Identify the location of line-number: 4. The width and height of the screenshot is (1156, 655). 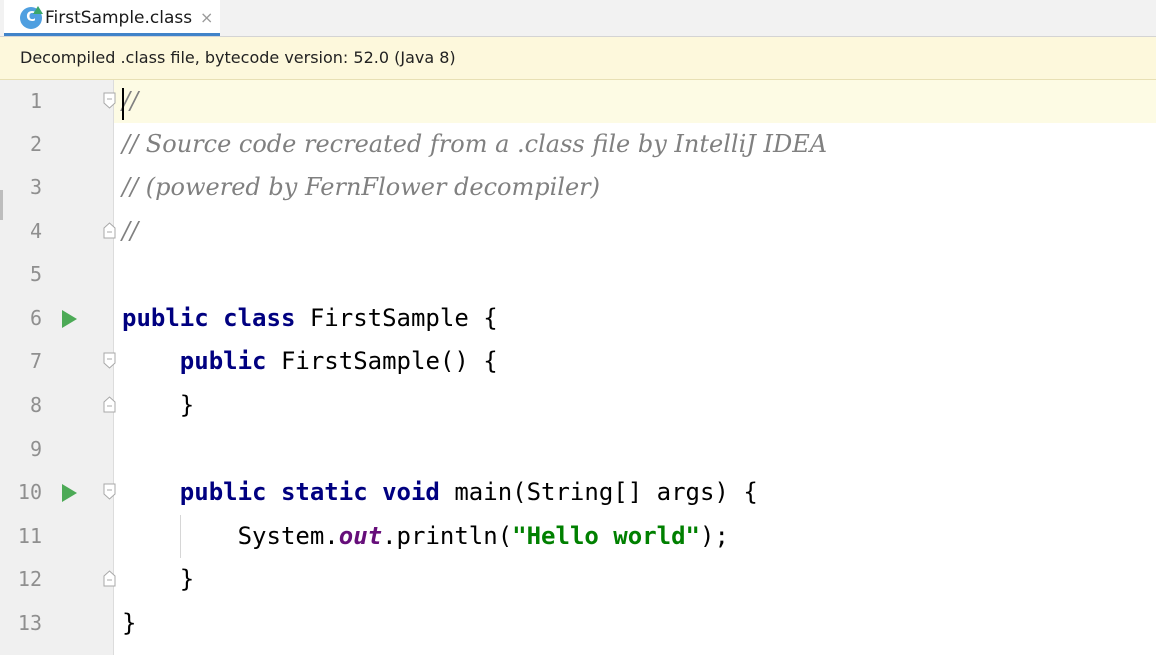
(35, 231).